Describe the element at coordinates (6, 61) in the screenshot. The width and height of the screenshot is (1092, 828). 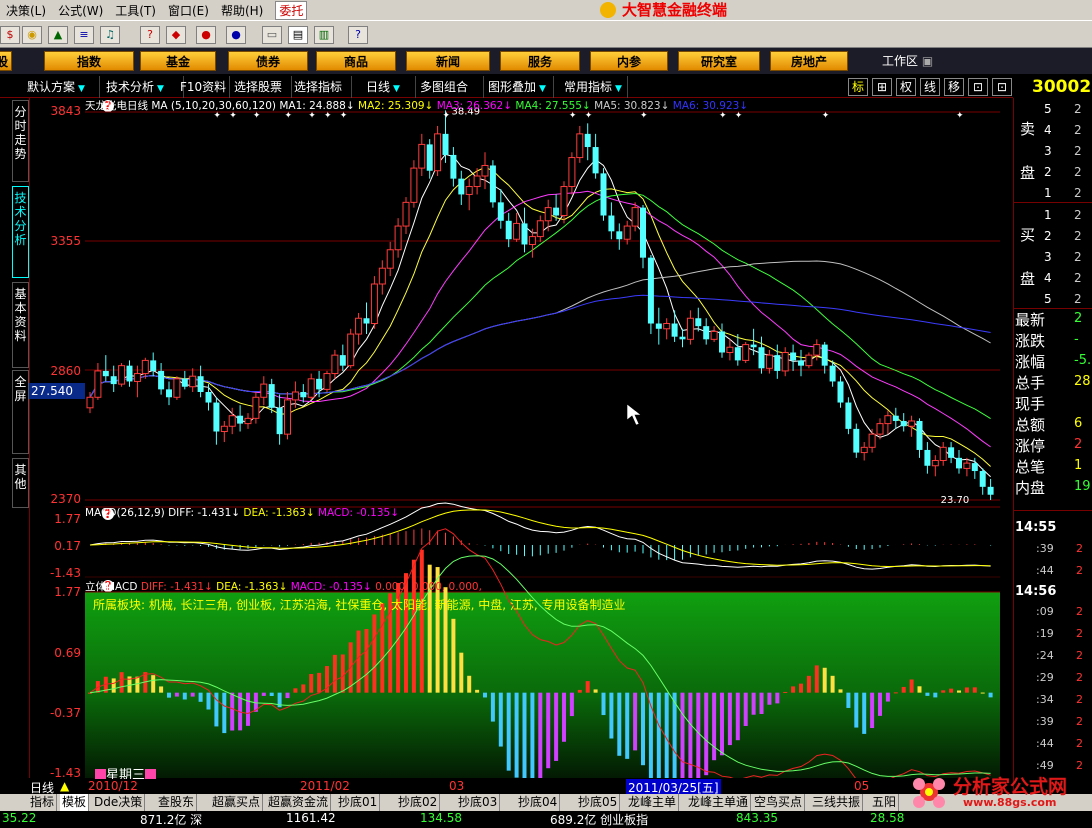
I see `cat-stock: 股` at that location.